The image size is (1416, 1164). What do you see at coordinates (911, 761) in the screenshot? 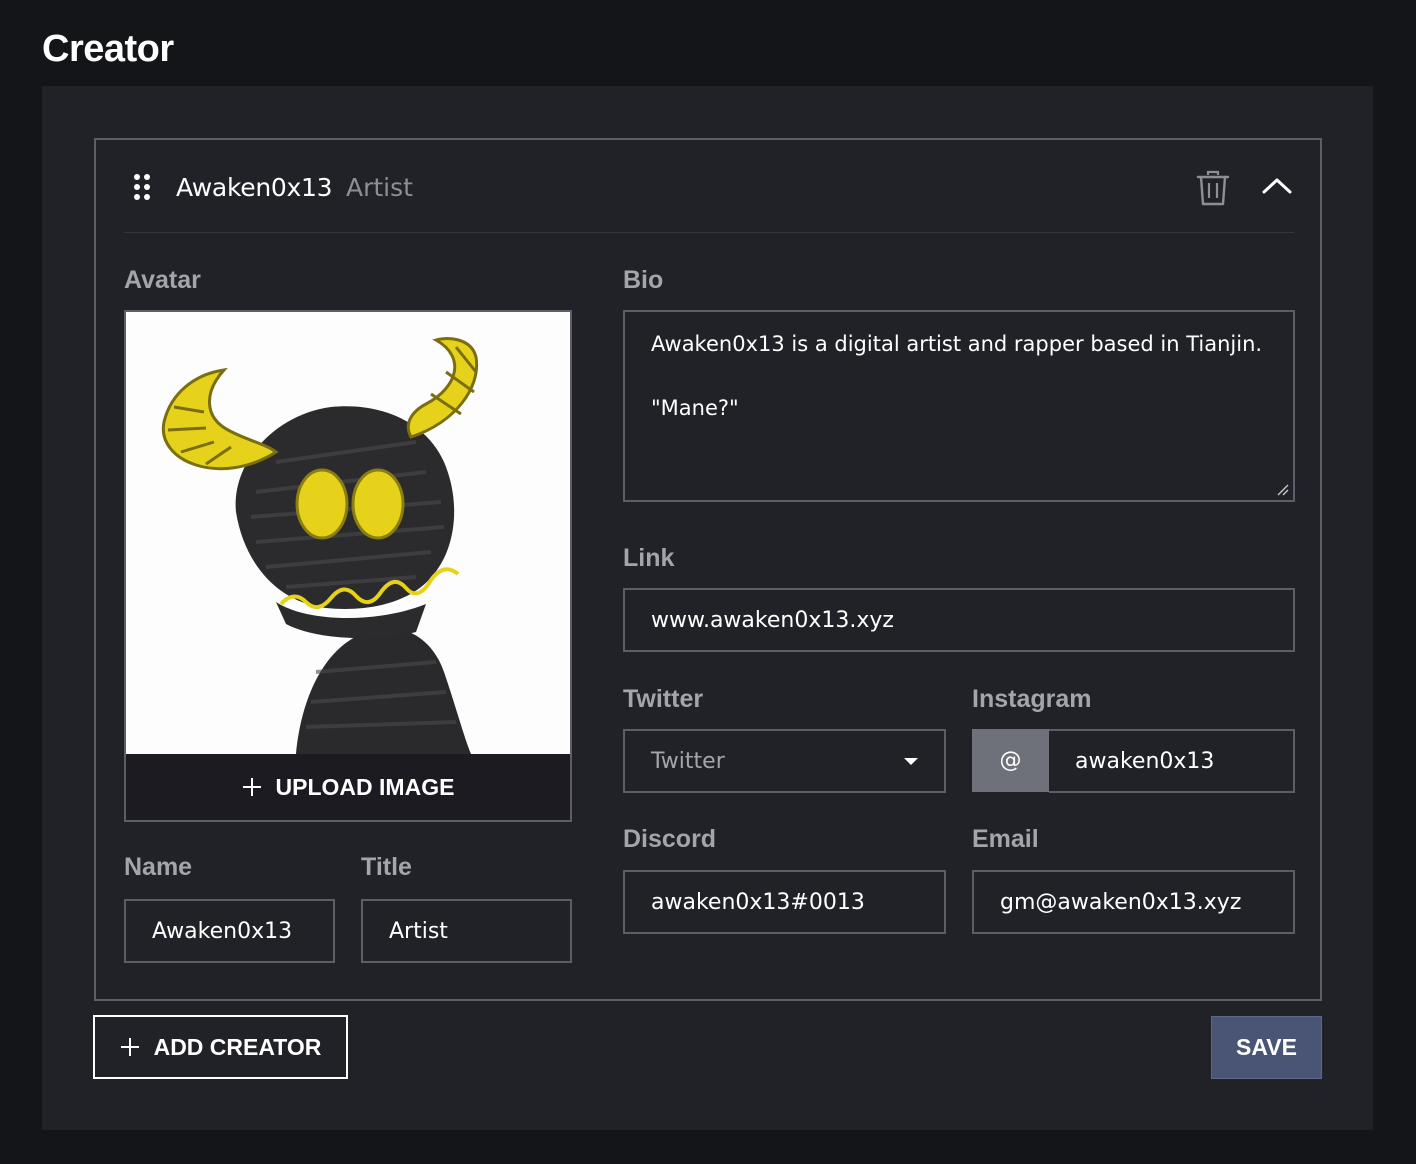
I see `caret-down-icon` at bounding box center [911, 761].